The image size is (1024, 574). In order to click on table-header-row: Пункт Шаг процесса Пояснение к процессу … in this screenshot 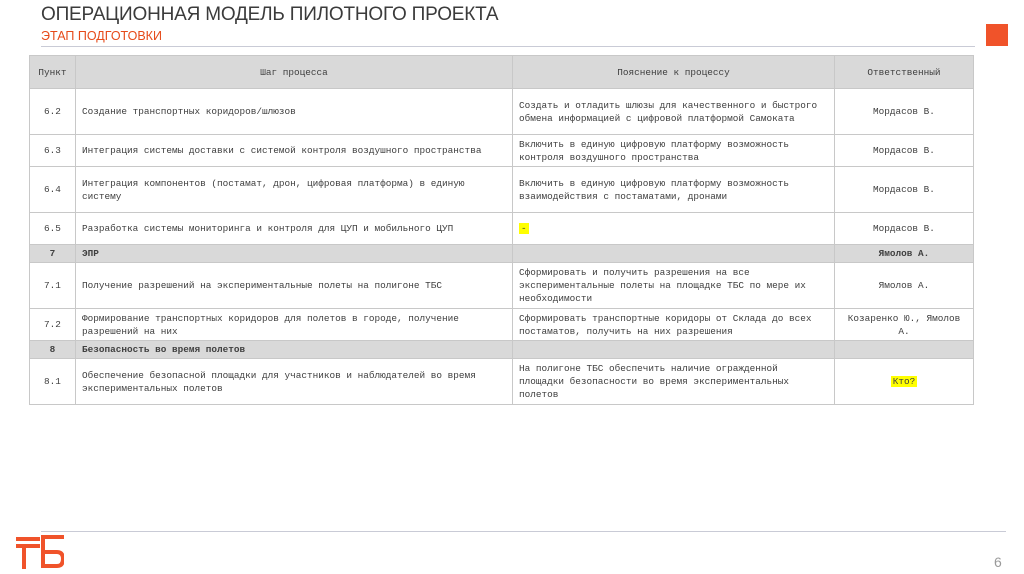, I will do `click(501, 72)`.